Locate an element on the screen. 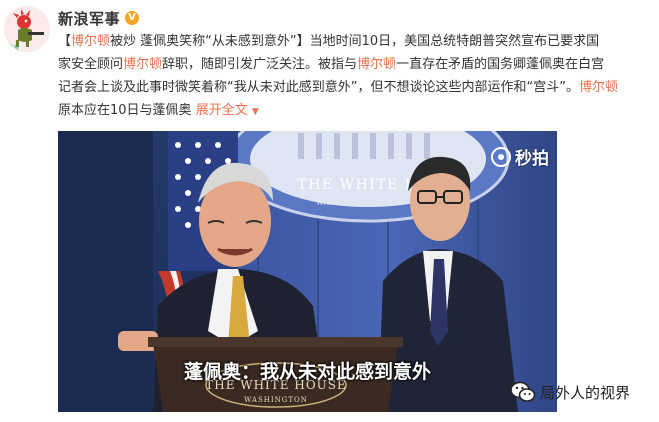  video-subtitle: 蓬佩奥：我从未对此感到意外 is located at coordinates (307, 372).